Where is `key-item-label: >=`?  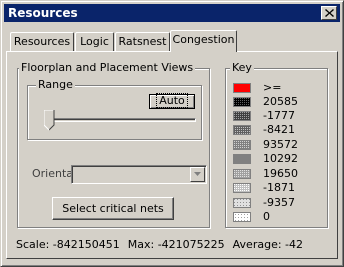 key-item-label: >= is located at coordinates (272, 88).